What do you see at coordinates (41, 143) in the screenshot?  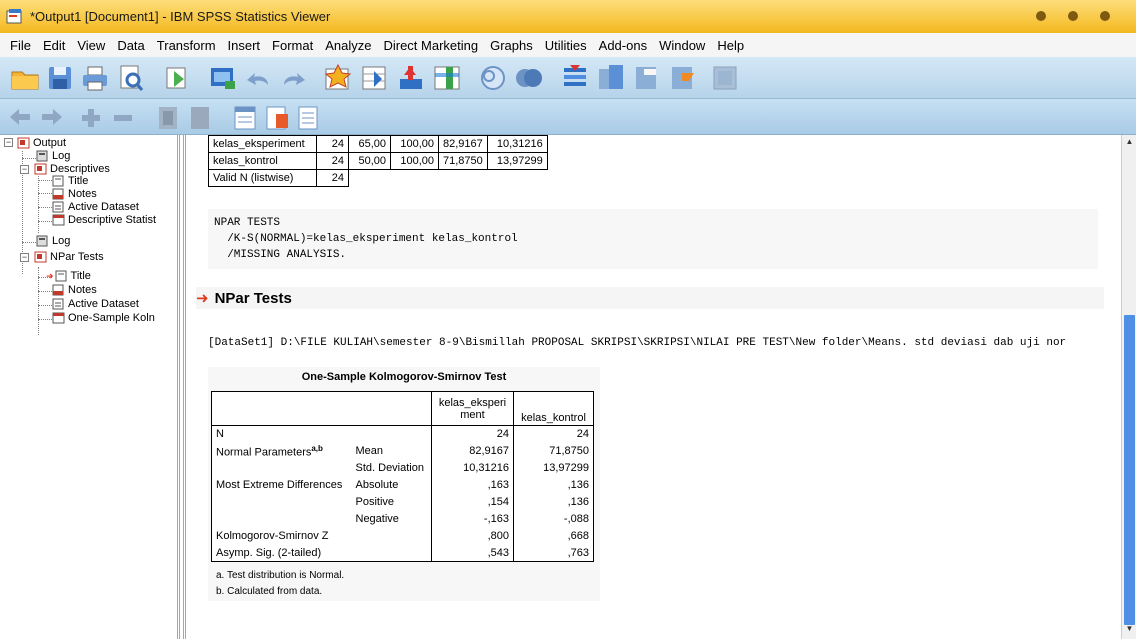 I see `outline-item-output: Output` at bounding box center [41, 143].